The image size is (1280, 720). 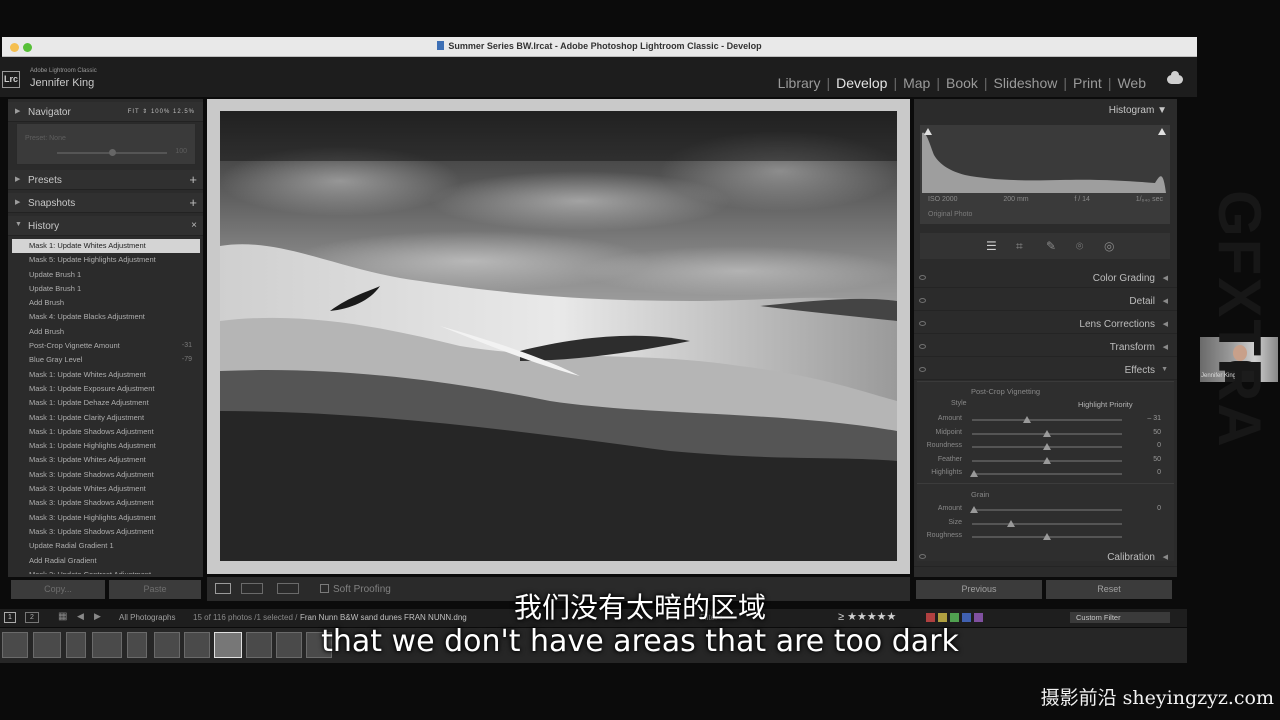 I want to click on section-header-detail: Detail ◀, so click(x=1045, y=301).